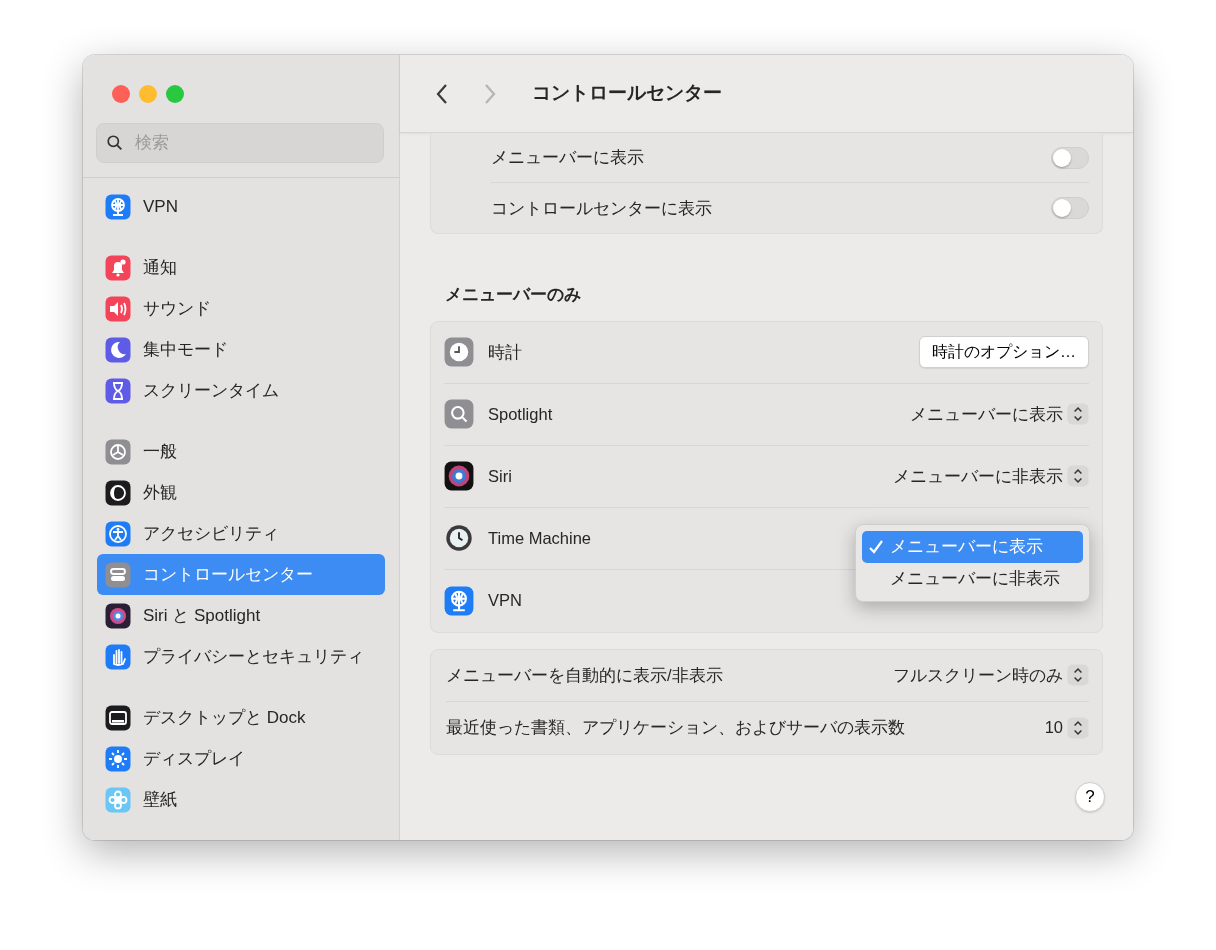 Image resolution: width=1216 pixels, height=950 pixels. What do you see at coordinates (505, 352) in the screenshot?
I see `setting-label: 時計` at bounding box center [505, 352].